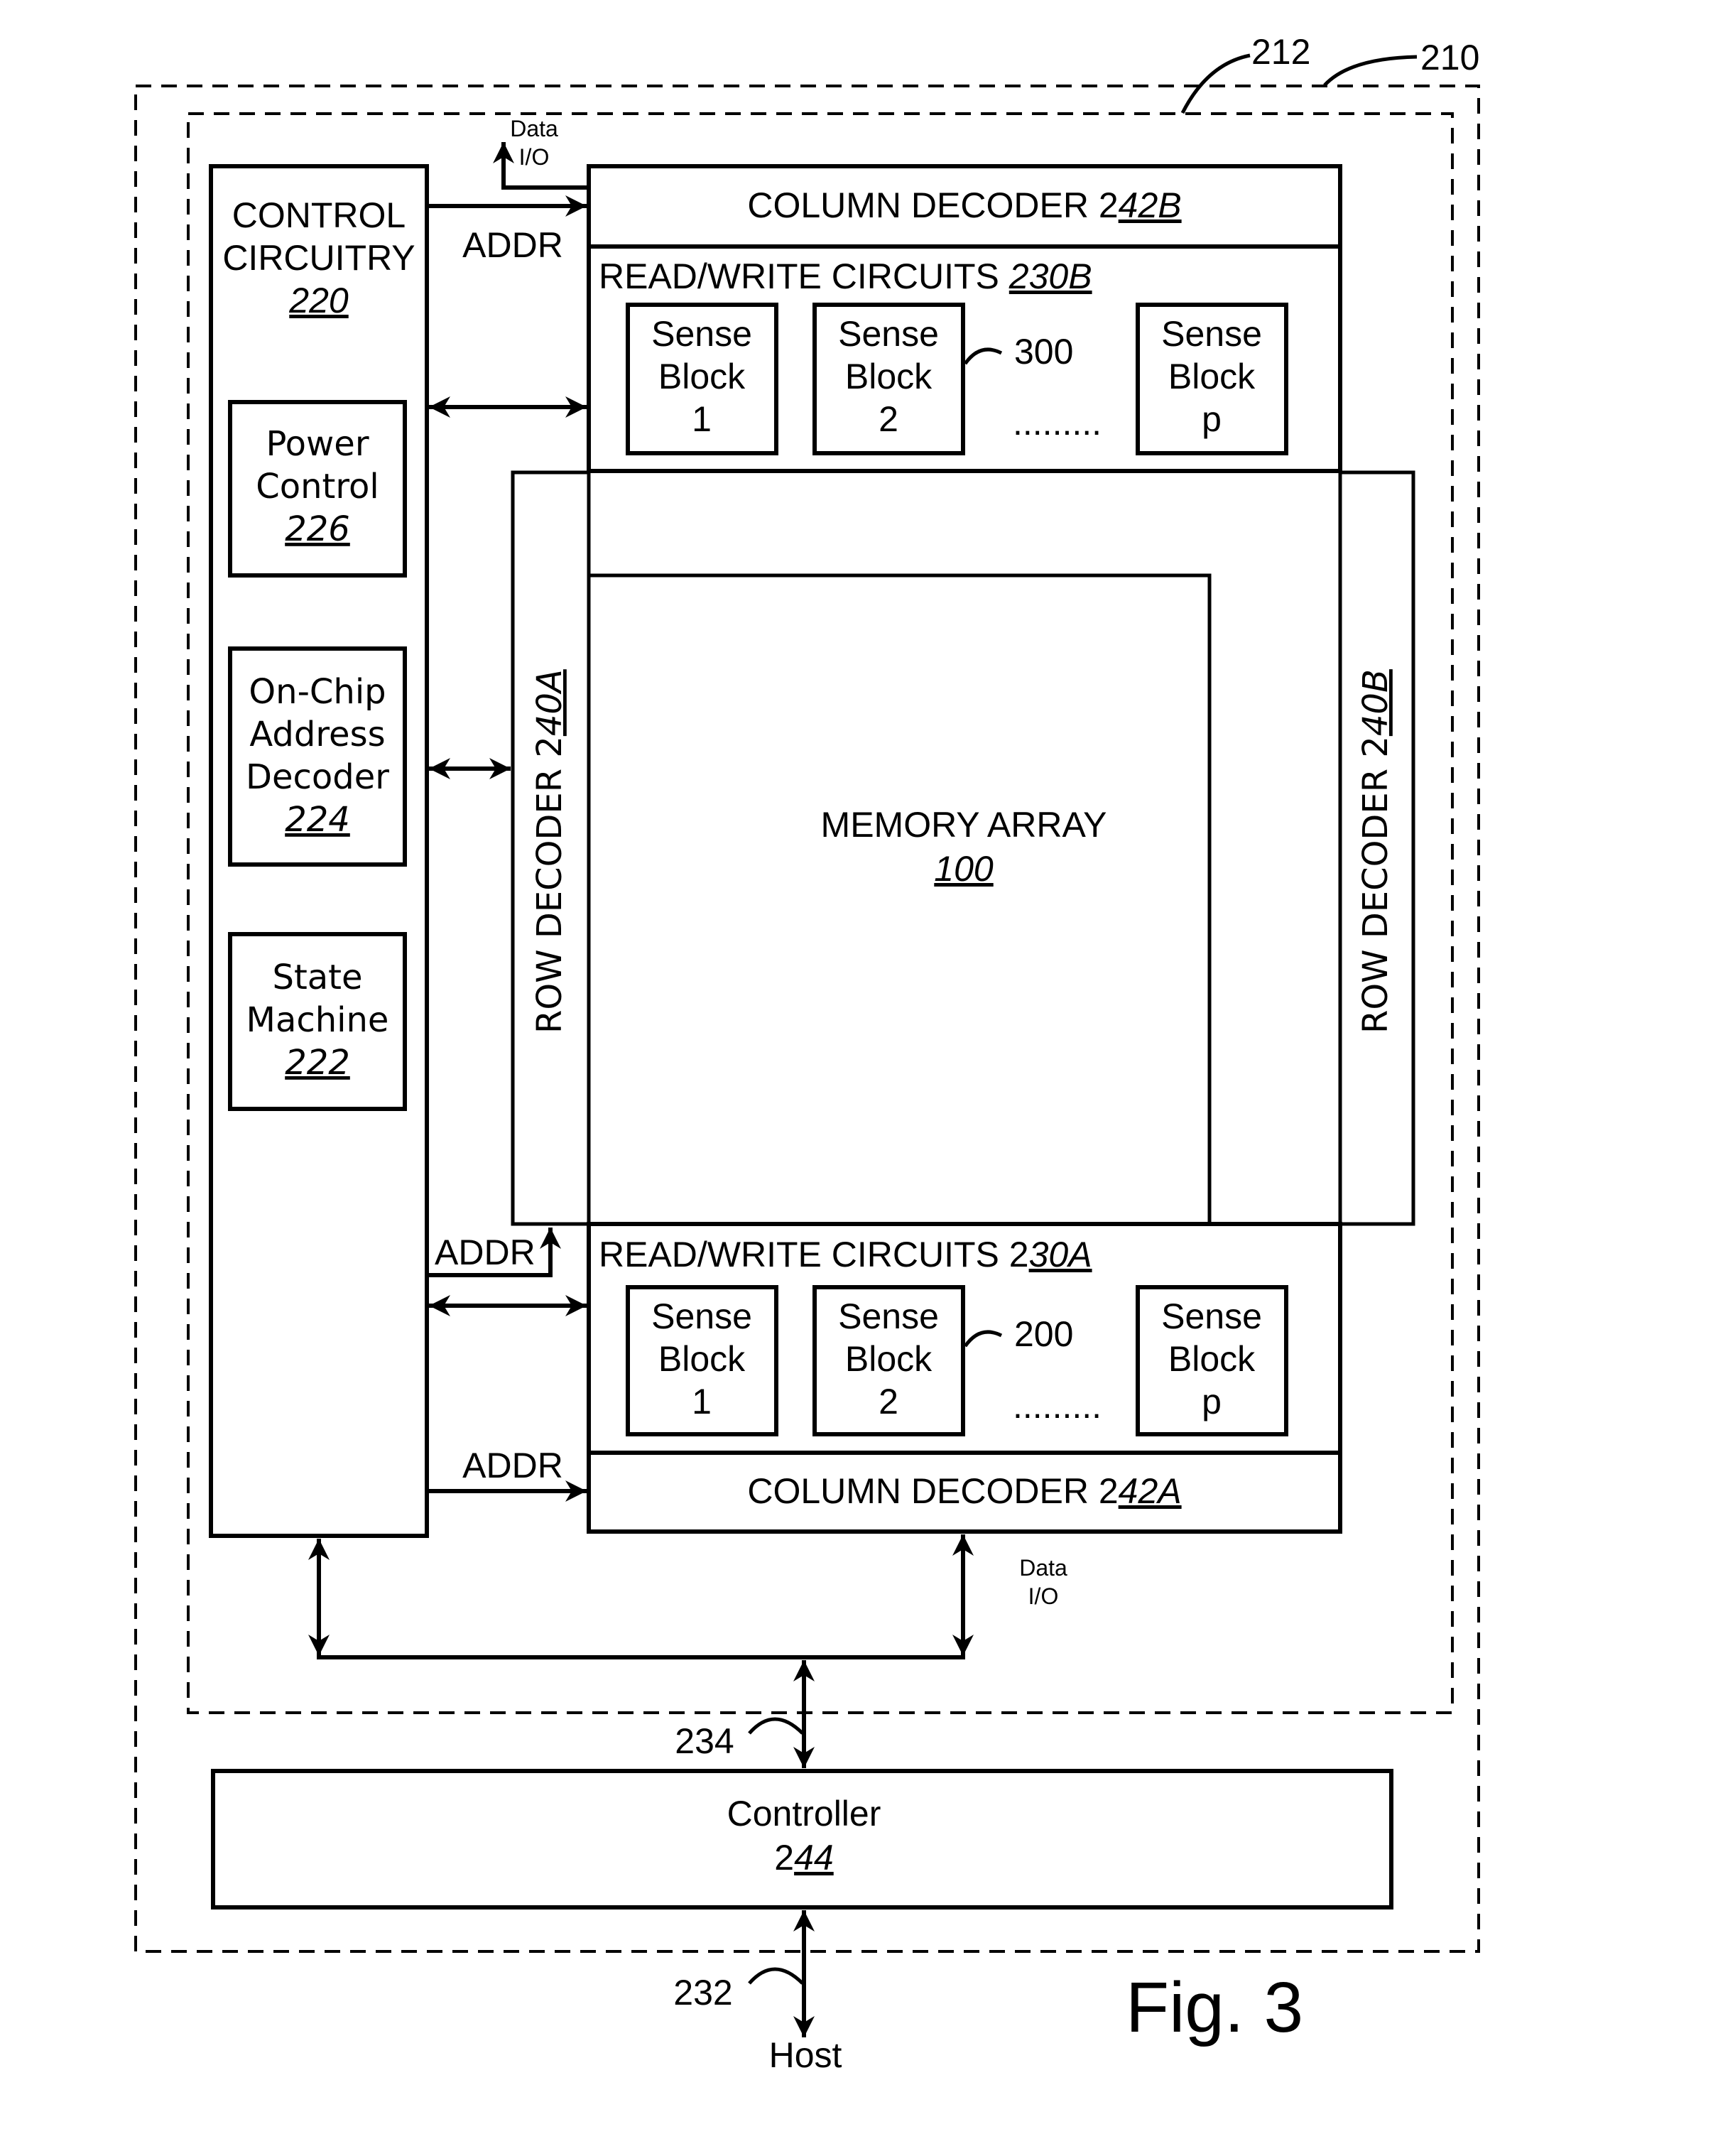  What do you see at coordinates (1449, 57) in the screenshot?
I see `callout-210: 210` at bounding box center [1449, 57].